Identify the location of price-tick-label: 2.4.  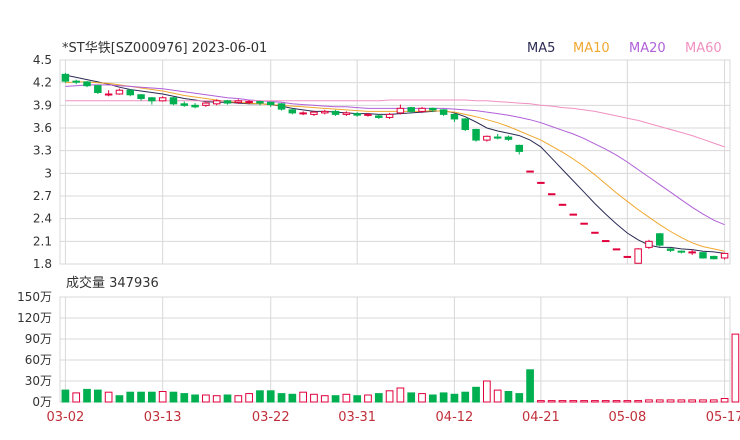
(42, 219).